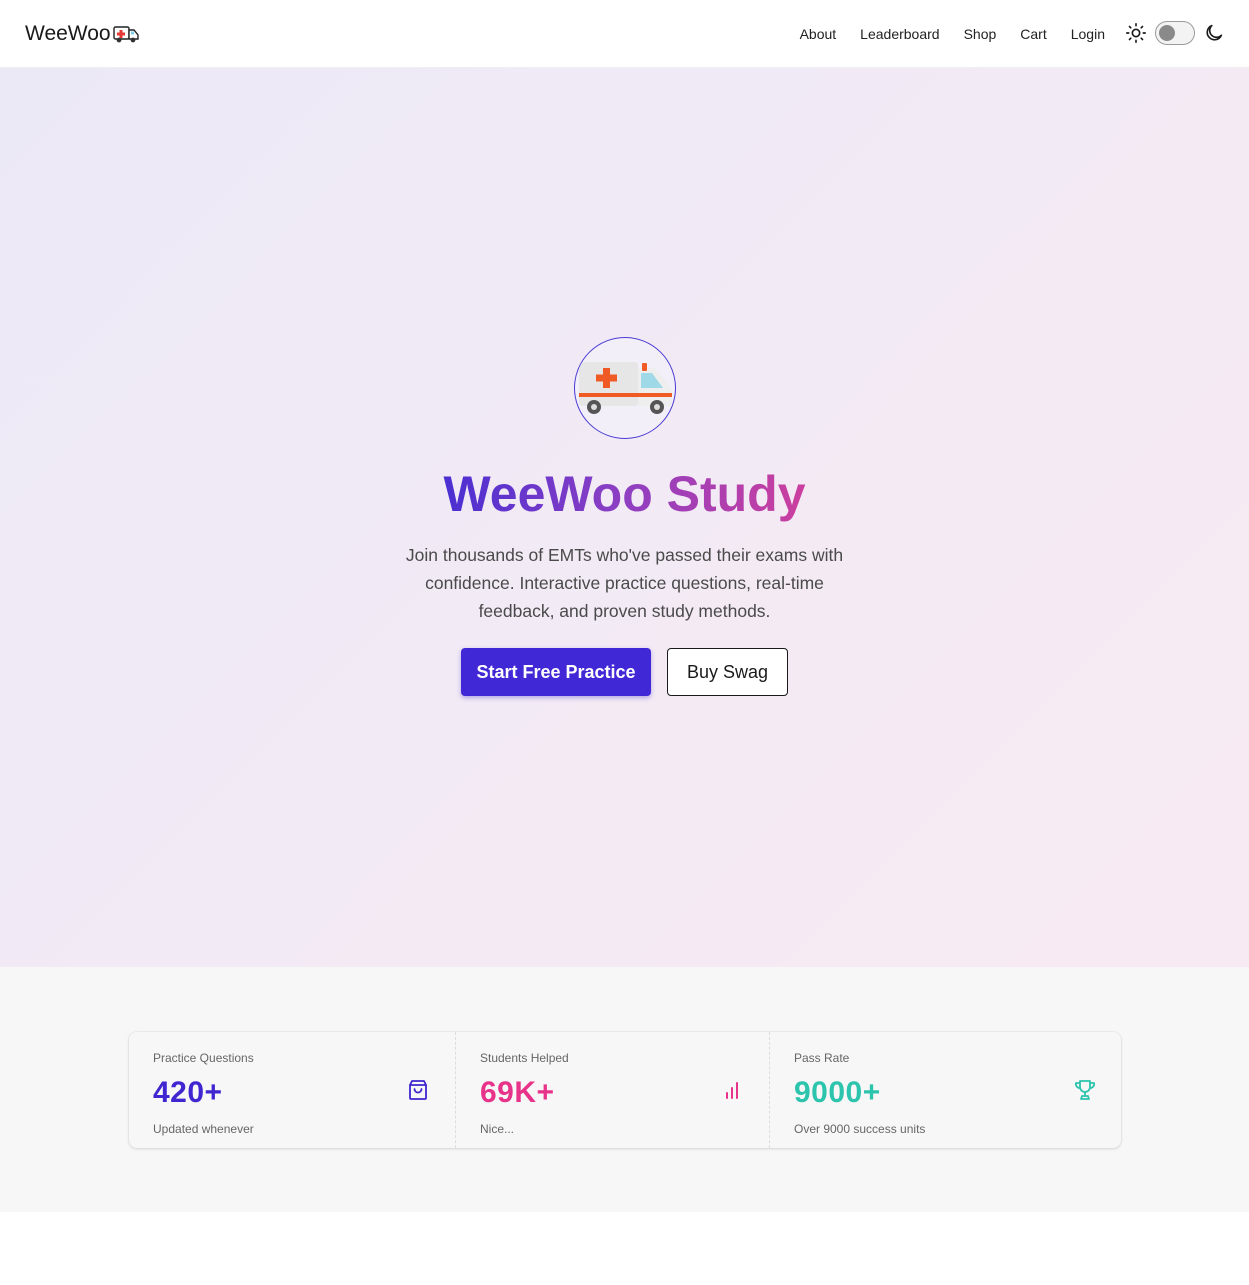 This screenshot has height=1285, width=1249. Describe the element at coordinates (1167, 33) in the screenshot. I see `toggle-knob` at that location.